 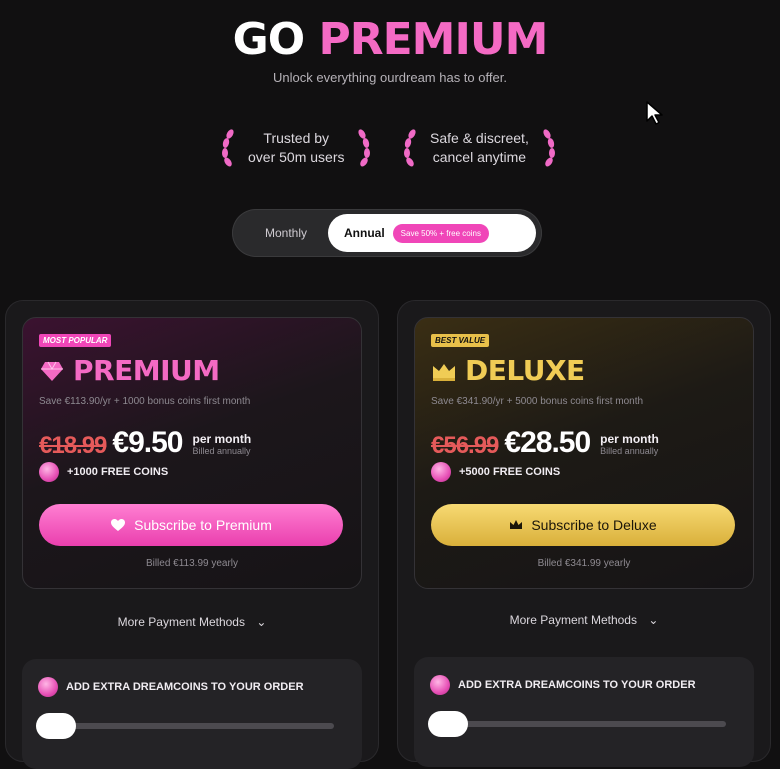 I want to click on trust-badge-line: Trusted by, so click(x=296, y=138).